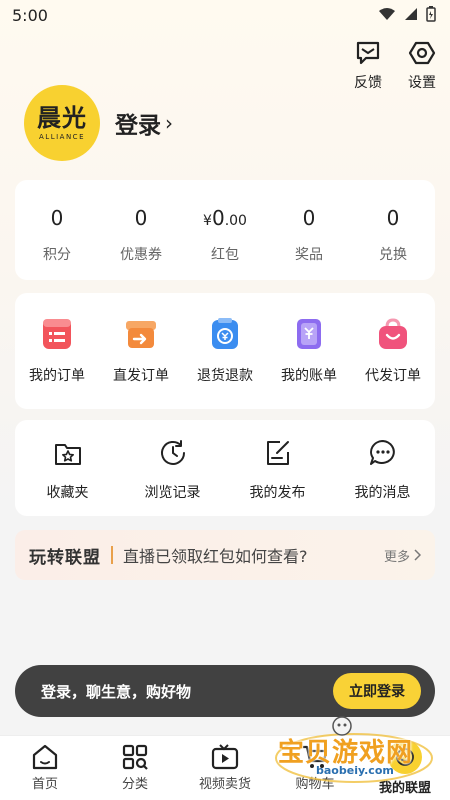 The height and width of the screenshot is (800, 450). Describe the element at coordinates (309, 376) in the screenshot. I see `order-label: 我的账单` at that location.